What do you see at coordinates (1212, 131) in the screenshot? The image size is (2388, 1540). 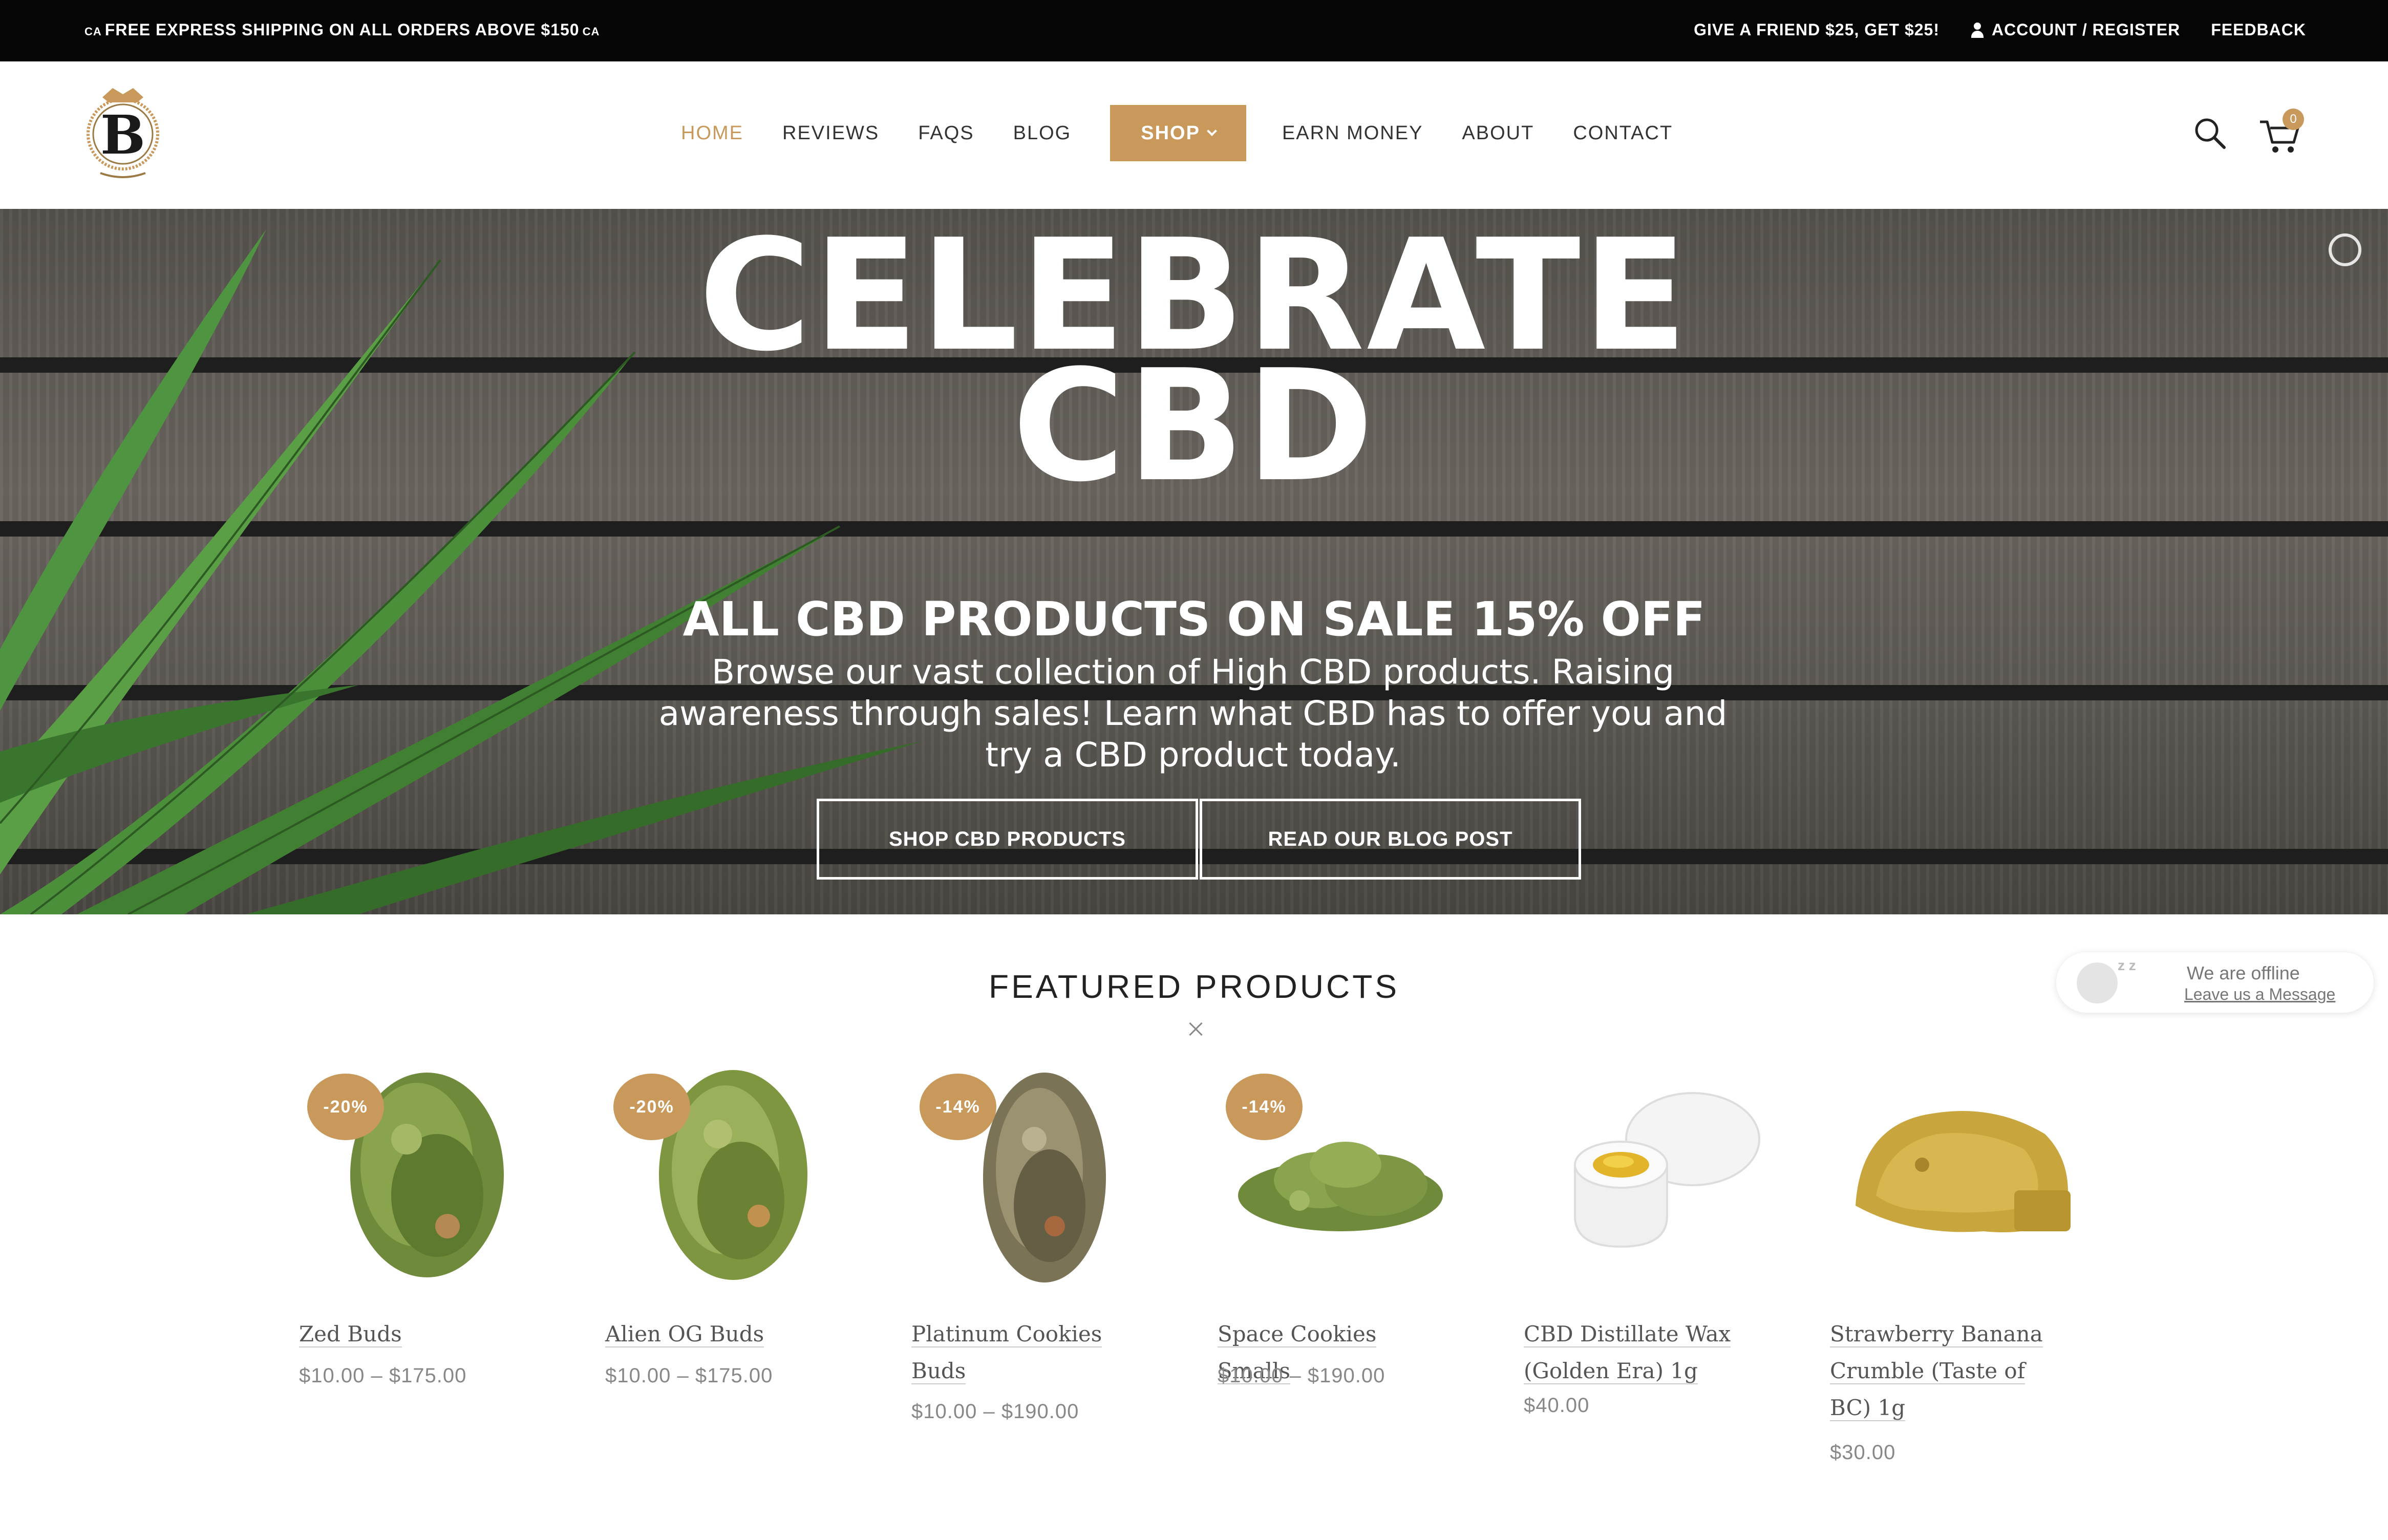 I see `chevron-down-icon` at bounding box center [1212, 131].